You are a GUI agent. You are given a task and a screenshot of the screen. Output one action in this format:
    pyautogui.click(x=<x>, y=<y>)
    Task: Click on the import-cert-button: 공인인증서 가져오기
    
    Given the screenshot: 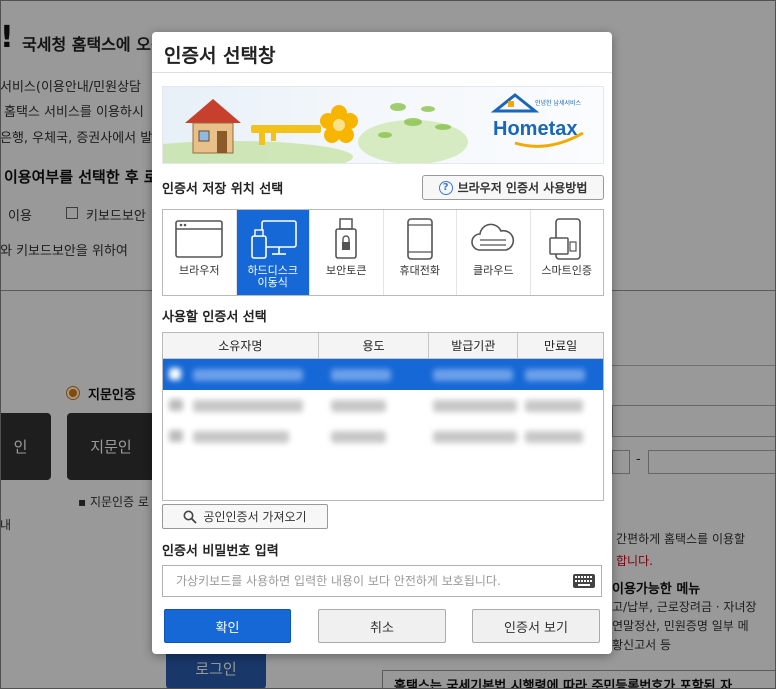 What is the action you would take?
    pyautogui.click(x=245, y=516)
    